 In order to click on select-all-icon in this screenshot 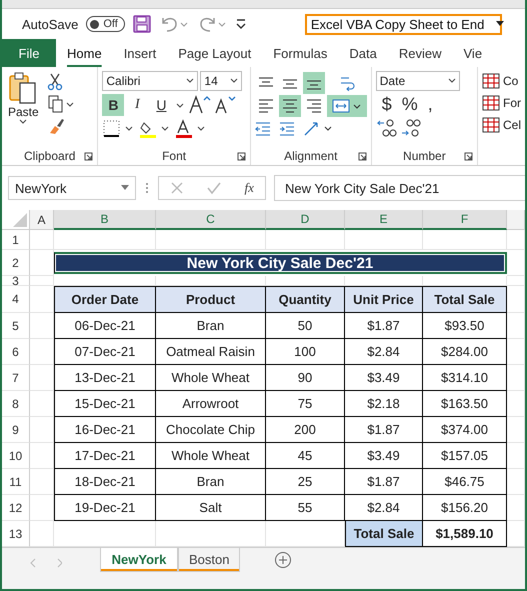, I will do `click(20, 220)`.